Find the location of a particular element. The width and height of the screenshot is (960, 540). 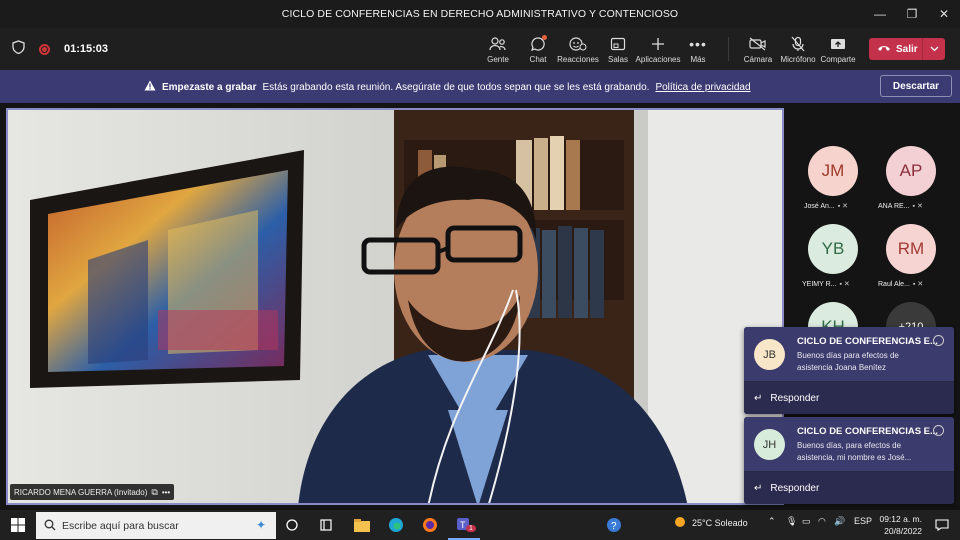

rooms-label: Salas is located at coordinates (617, 59).